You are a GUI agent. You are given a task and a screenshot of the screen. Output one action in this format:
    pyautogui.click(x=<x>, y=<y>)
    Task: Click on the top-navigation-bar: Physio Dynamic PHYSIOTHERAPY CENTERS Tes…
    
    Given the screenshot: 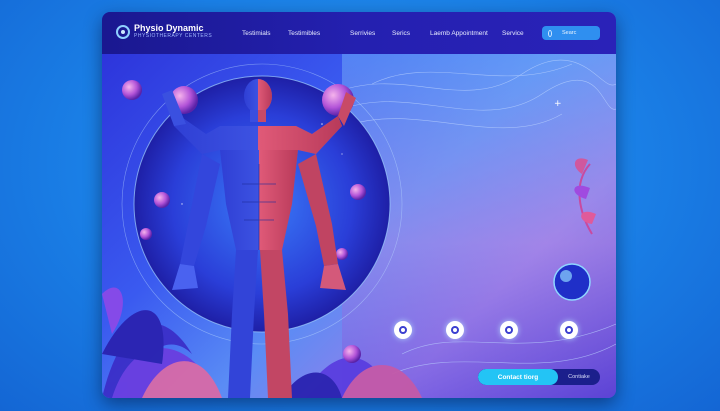 What is the action you would take?
    pyautogui.click(x=359, y=33)
    